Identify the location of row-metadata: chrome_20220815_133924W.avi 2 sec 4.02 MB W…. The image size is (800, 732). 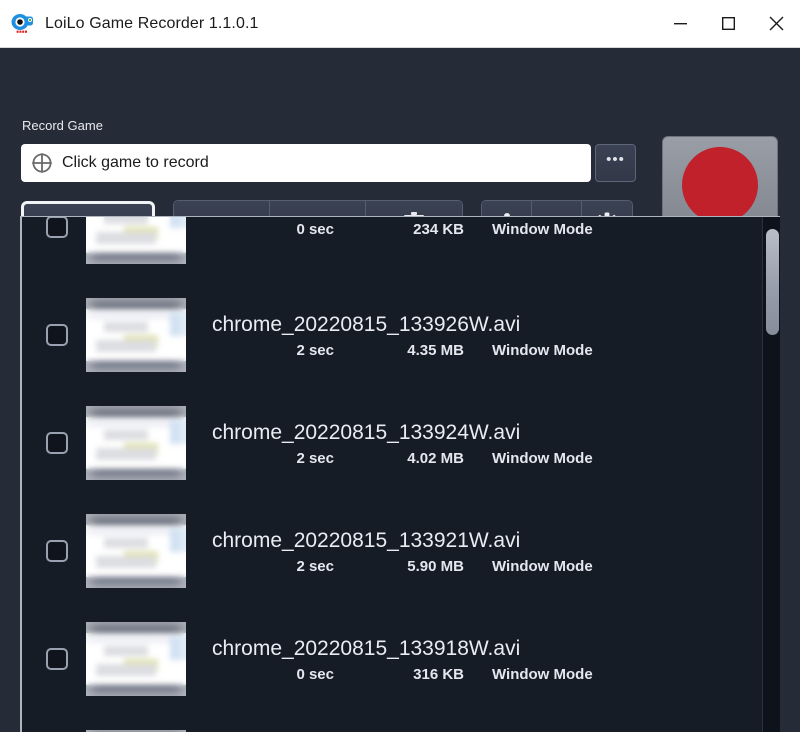
(433, 443).